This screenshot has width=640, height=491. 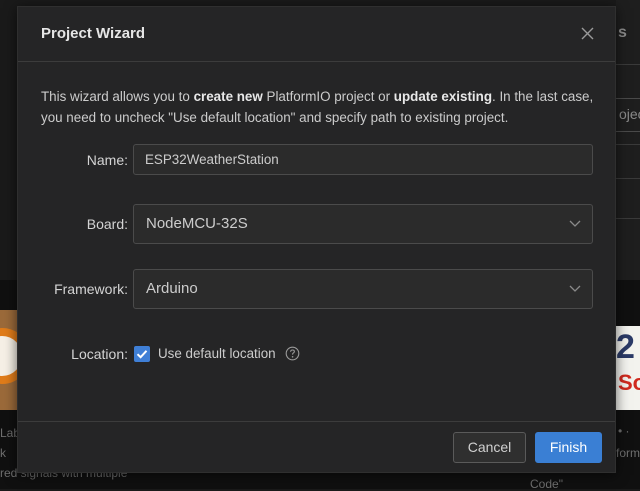 What do you see at coordinates (625, 347) in the screenshot?
I see `thumbnail-number: 2` at bounding box center [625, 347].